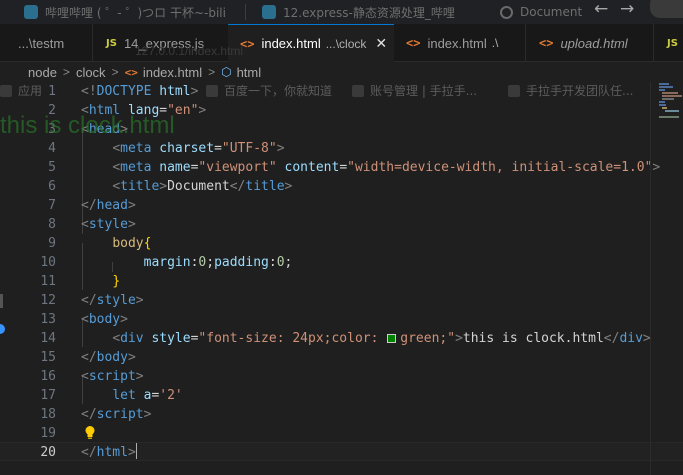  I want to click on line-number: 6, so click(52, 186).